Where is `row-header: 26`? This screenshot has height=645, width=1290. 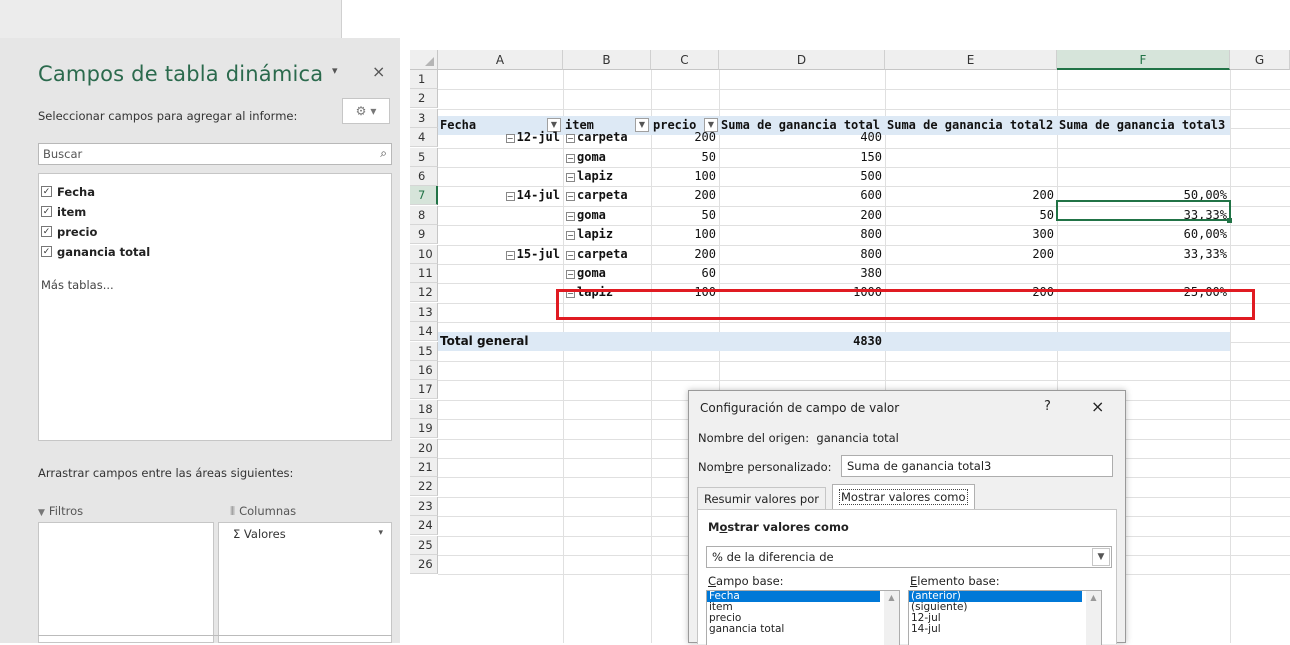 row-header: 26 is located at coordinates (424, 564).